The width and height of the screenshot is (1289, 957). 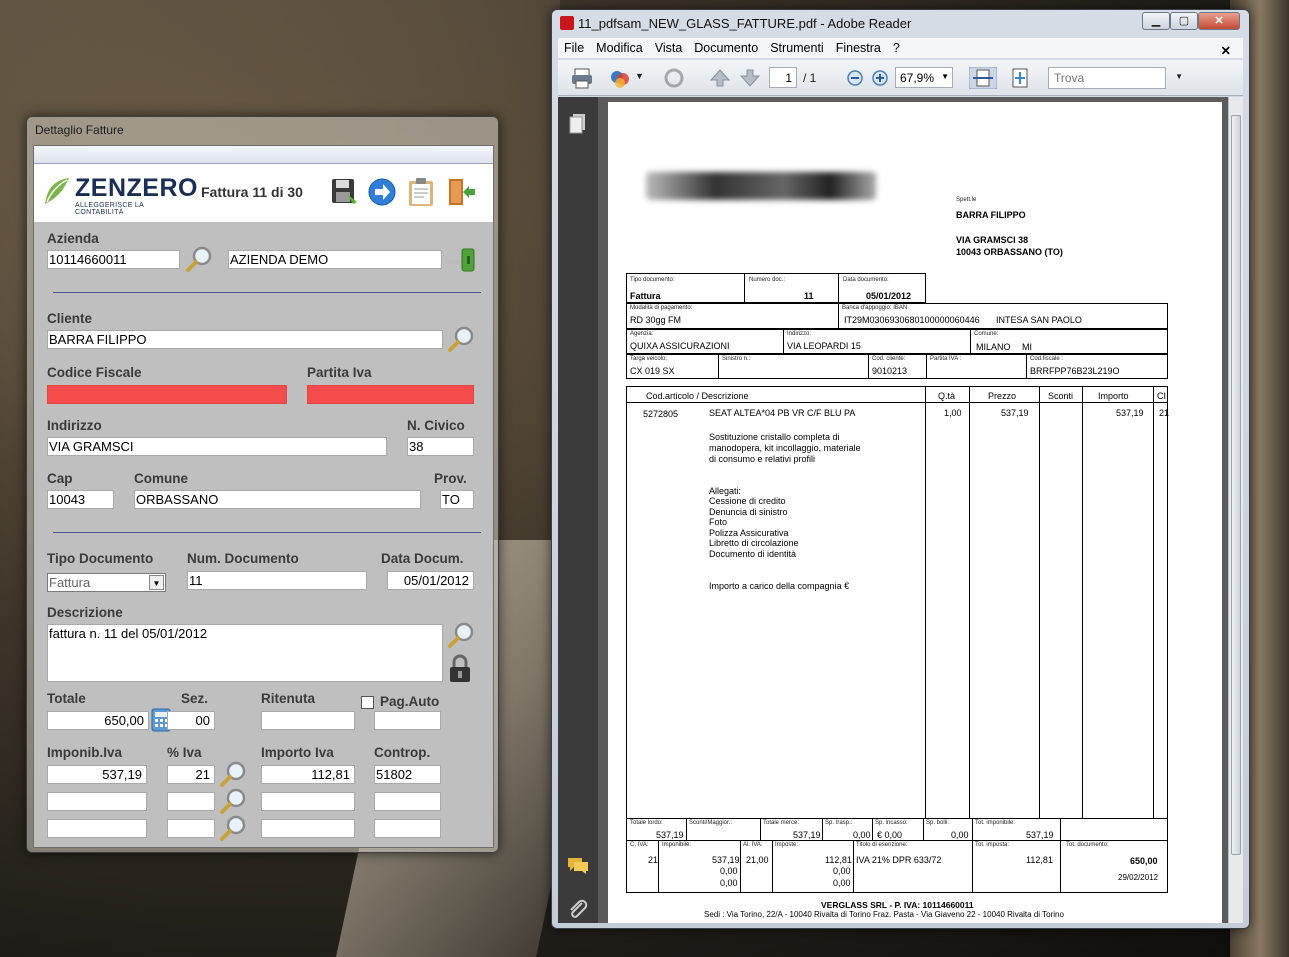 What do you see at coordinates (461, 259) in the screenshot?
I see `azienda-link-icon` at bounding box center [461, 259].